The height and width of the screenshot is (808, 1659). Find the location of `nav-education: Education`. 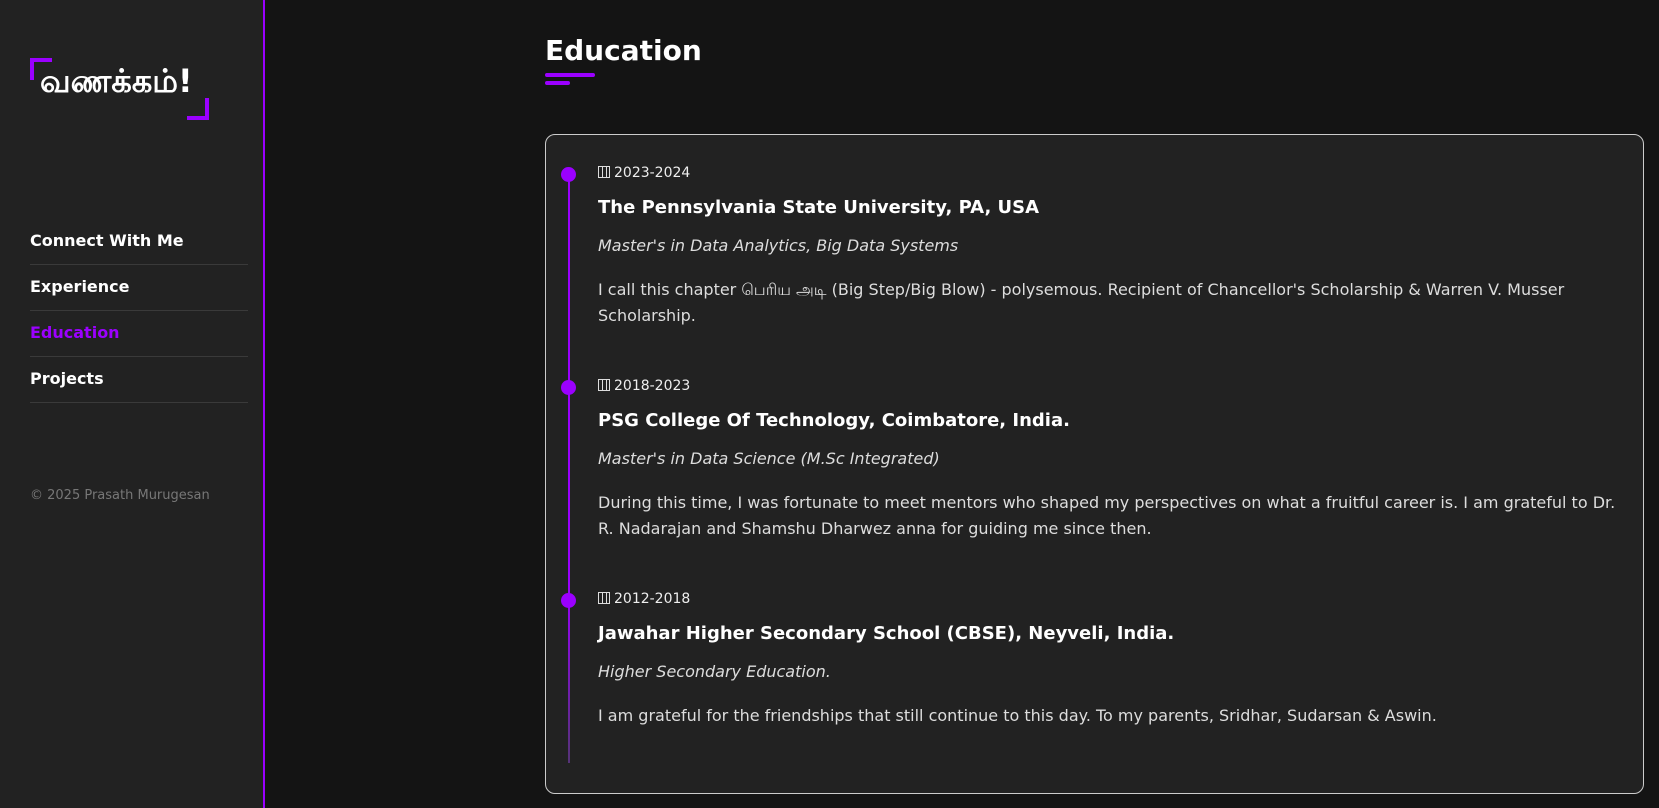

nav-education: Education is located at coordinates (139, 334).